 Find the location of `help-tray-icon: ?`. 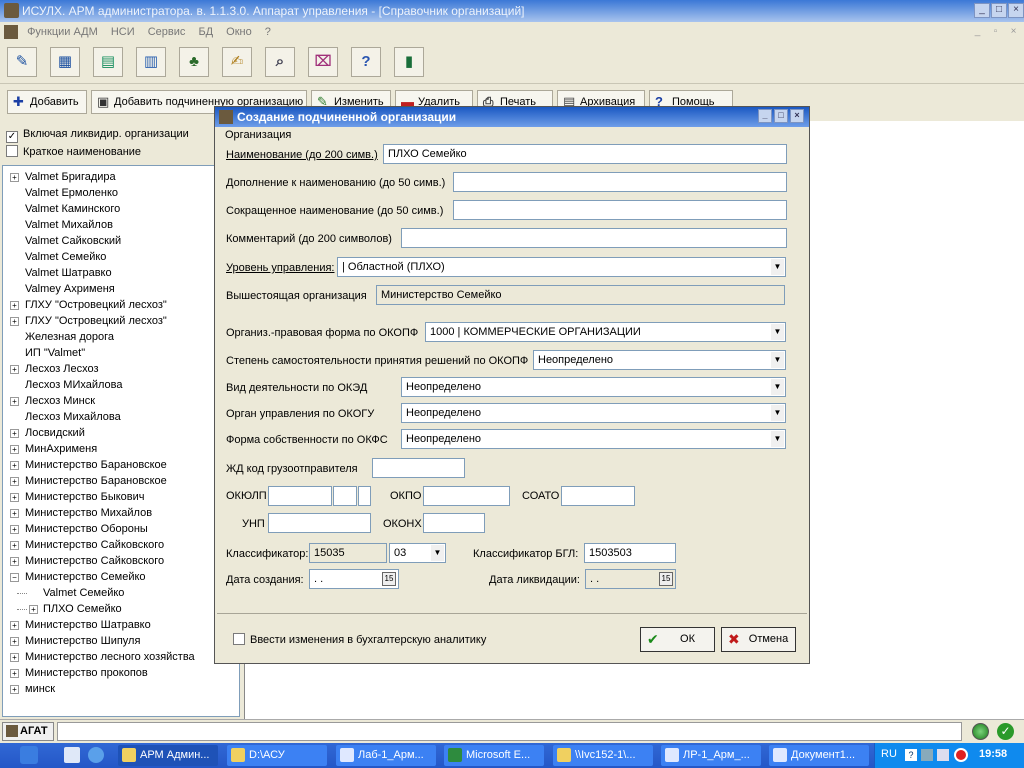

help-tray-icon: ? is located at coordinates (911, 755).